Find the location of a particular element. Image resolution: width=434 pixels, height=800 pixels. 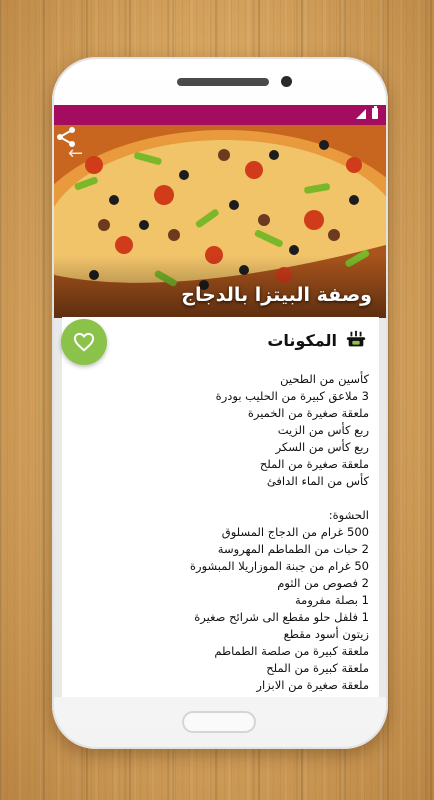

list-item: ملعقة صغيرة من الابزار is located at coordinates (312, 685).